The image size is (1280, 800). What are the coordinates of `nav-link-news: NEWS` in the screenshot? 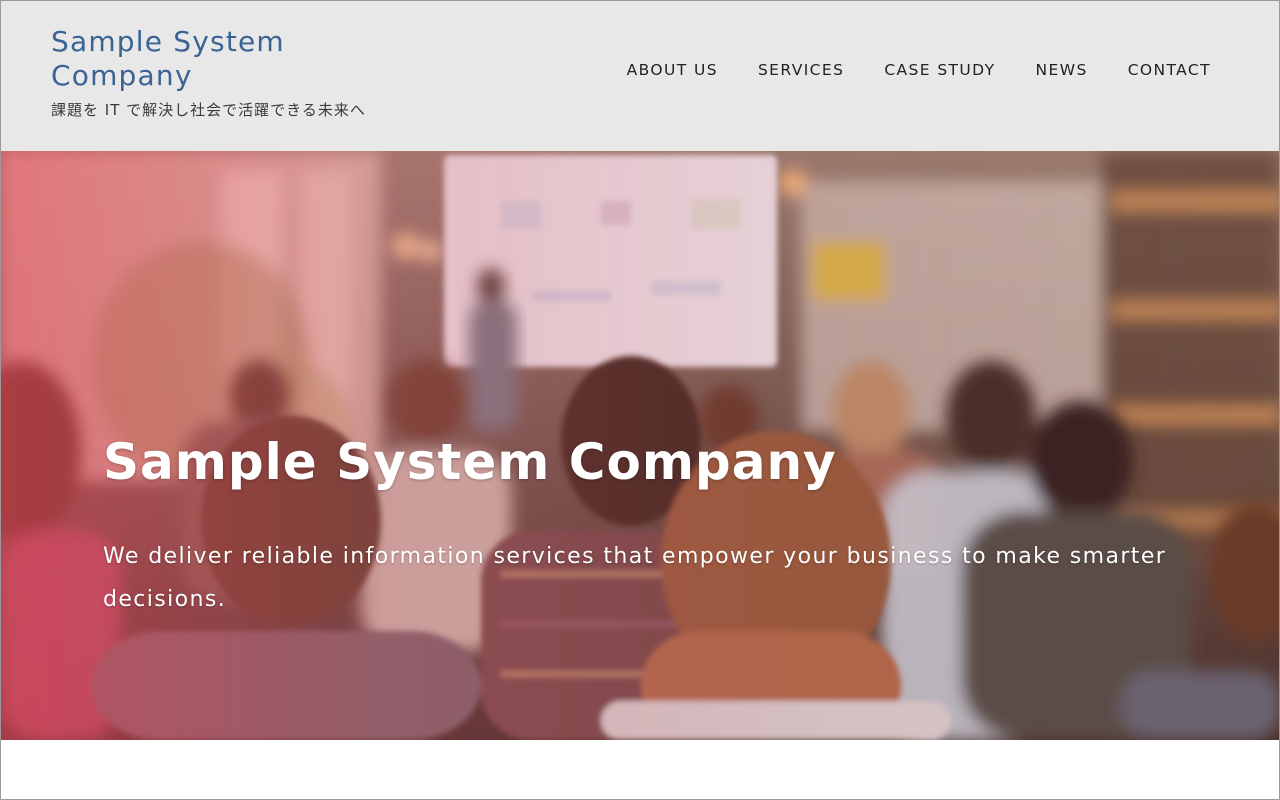 It's located at (1062, 70).